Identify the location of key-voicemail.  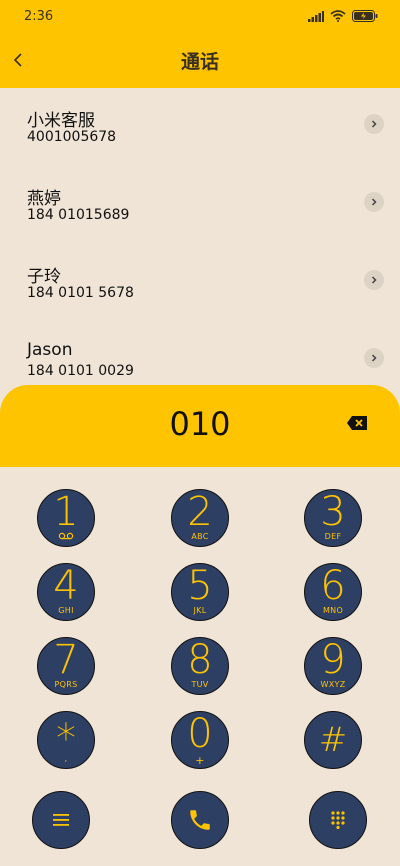
(66, 537).